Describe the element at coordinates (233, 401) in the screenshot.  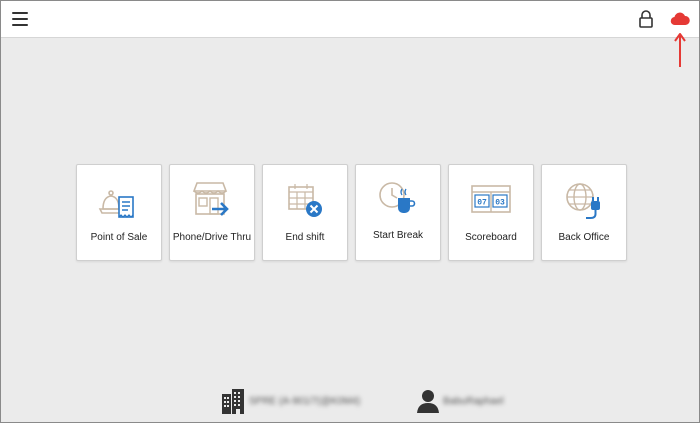
I see `building-icon` at that location.